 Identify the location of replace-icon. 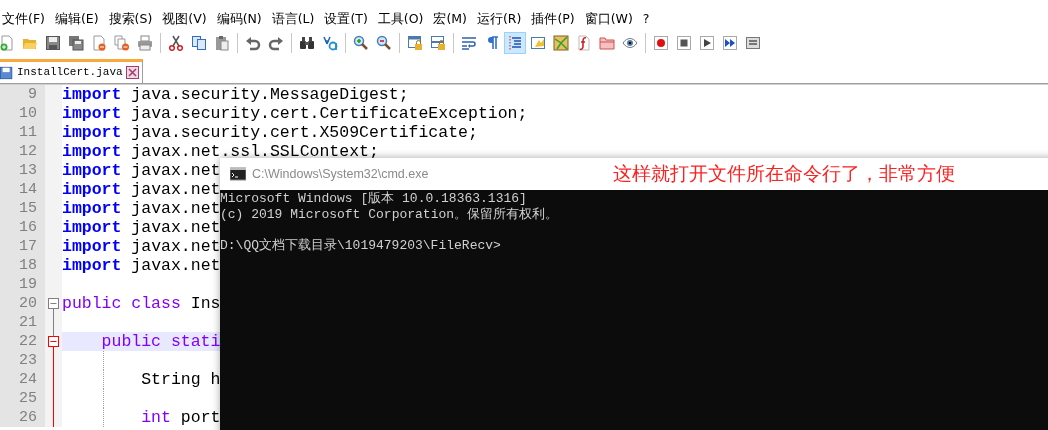
(330, 43).